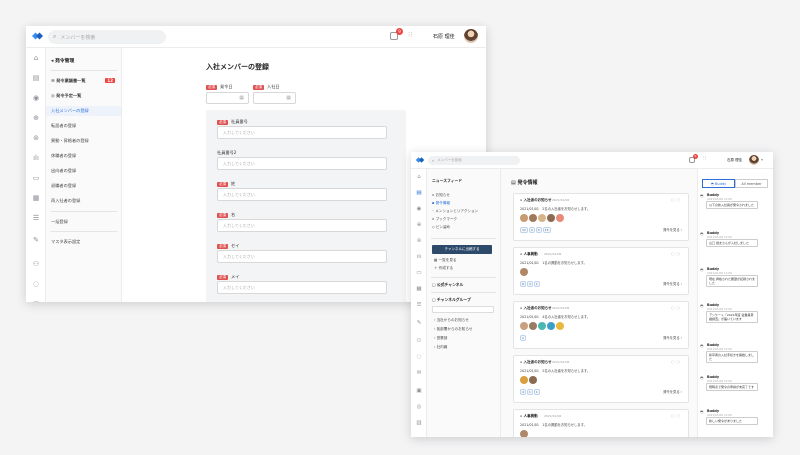  Describe the element at coordinates (227, 152) in the screenshot. I see `field-label: 社員番号2` at that location.